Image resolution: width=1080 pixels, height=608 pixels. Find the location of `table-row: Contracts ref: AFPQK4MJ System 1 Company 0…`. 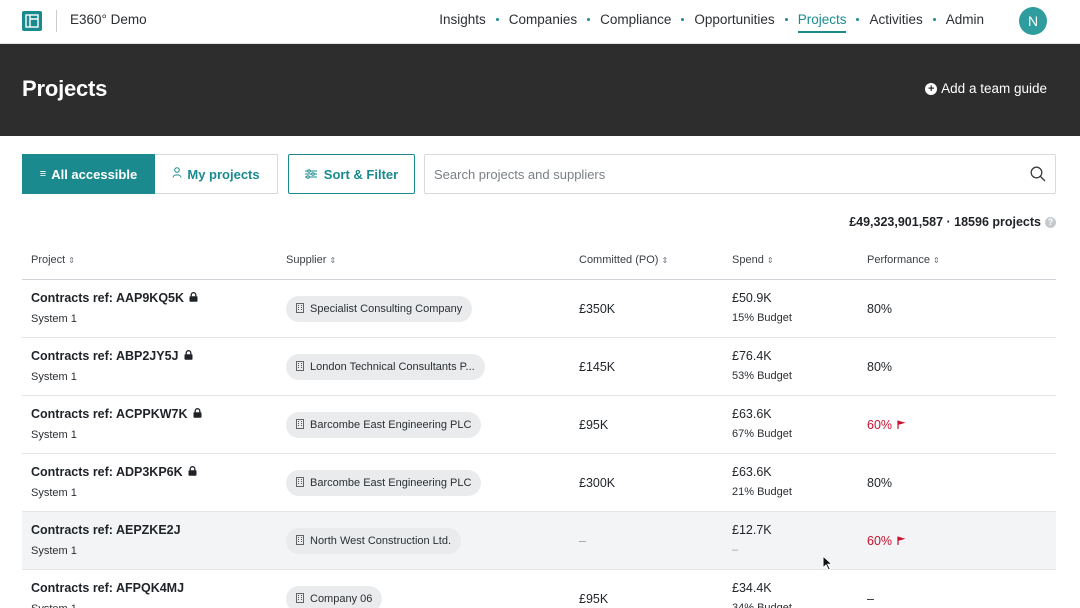

table-row: Contracts ref: AFPQK4MJ System 1 Company 0… is located at coordinates (539, 589).